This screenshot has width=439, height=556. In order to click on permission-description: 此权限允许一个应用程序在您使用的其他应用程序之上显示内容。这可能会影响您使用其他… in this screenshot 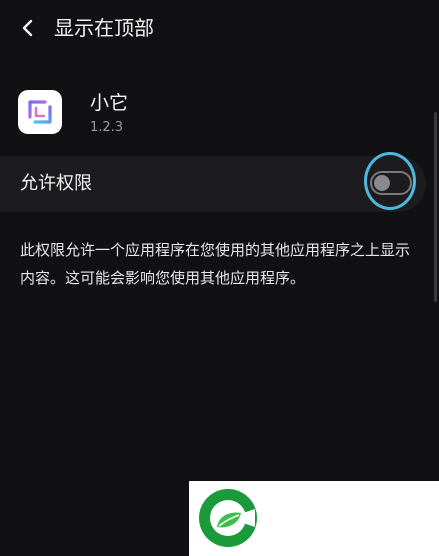, I will do `click(215, 264)`.